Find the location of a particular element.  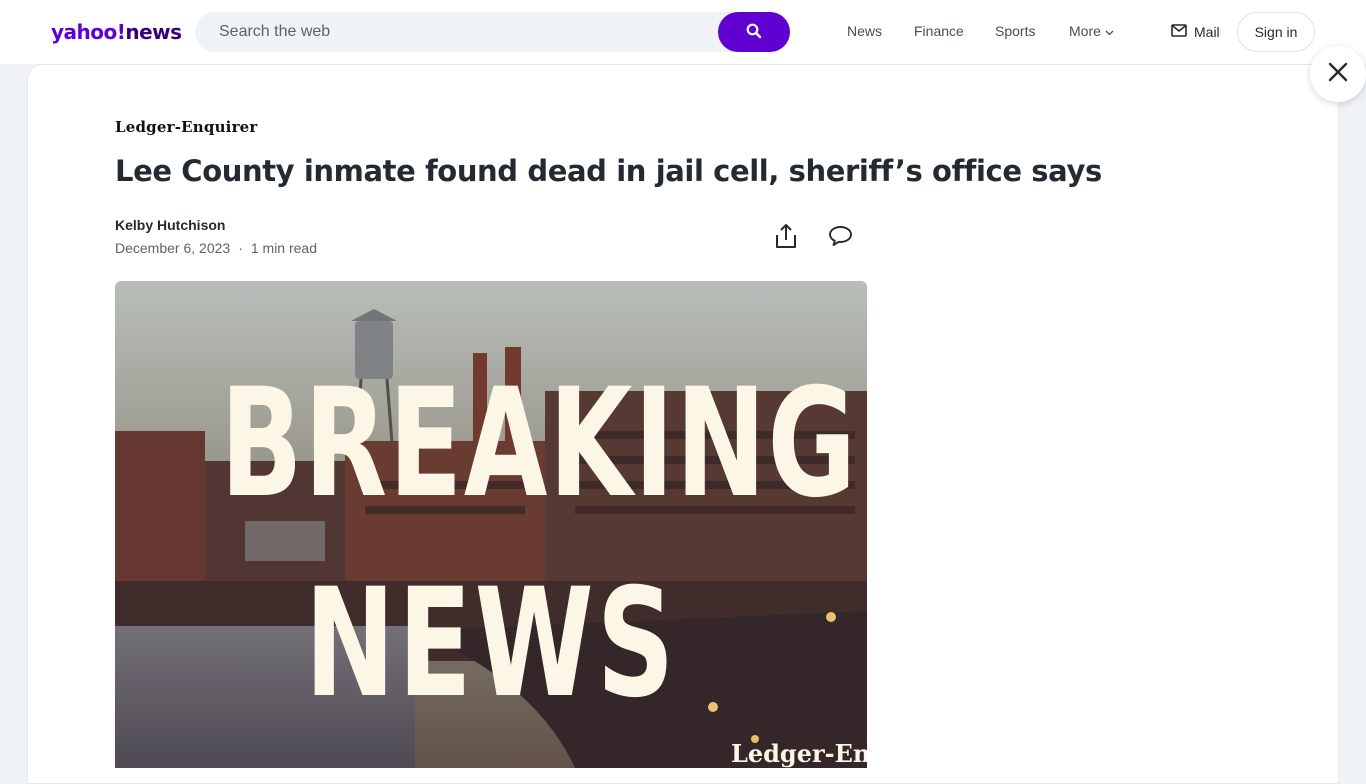

search-icon is located at coordinates (754, 32).